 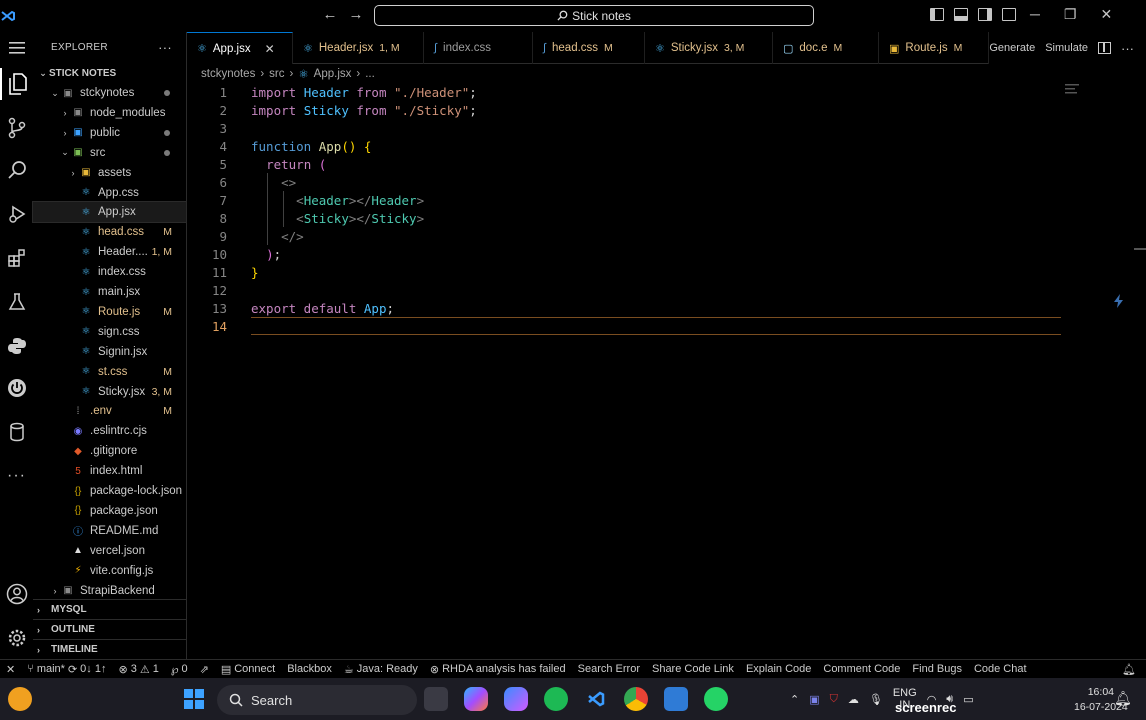 What do you see at coordinates (109, 133) in the screenshot?
I see `tree-item-folder-public: › ▣ public` at bounding box center [109, 133].